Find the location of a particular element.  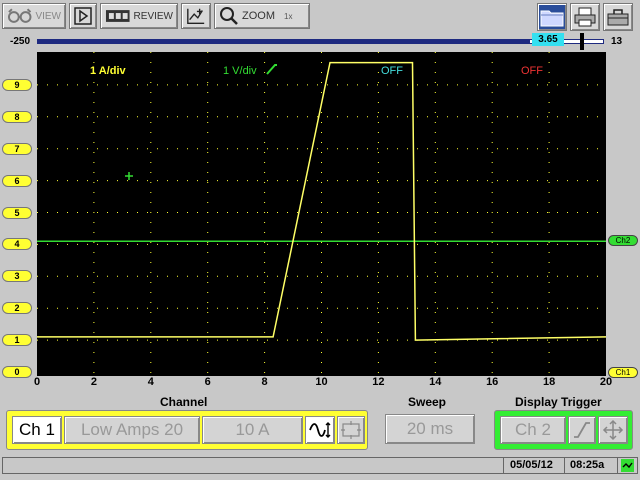

sweep-select-label: 20 ms is located at coordinates (430, 428).